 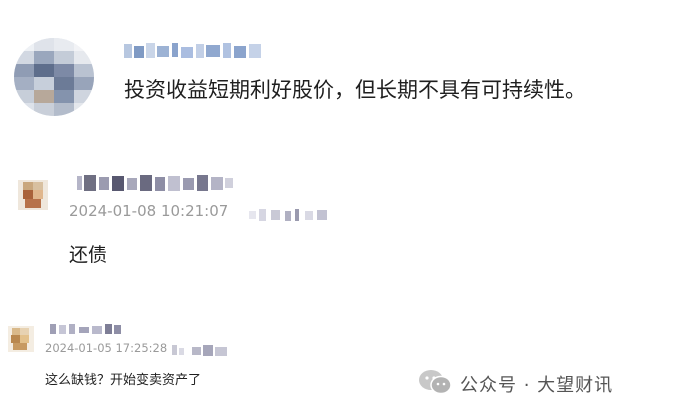 I want to click on watermark-text: 公众号 · 大望财讯, so click(x=537, y=385).